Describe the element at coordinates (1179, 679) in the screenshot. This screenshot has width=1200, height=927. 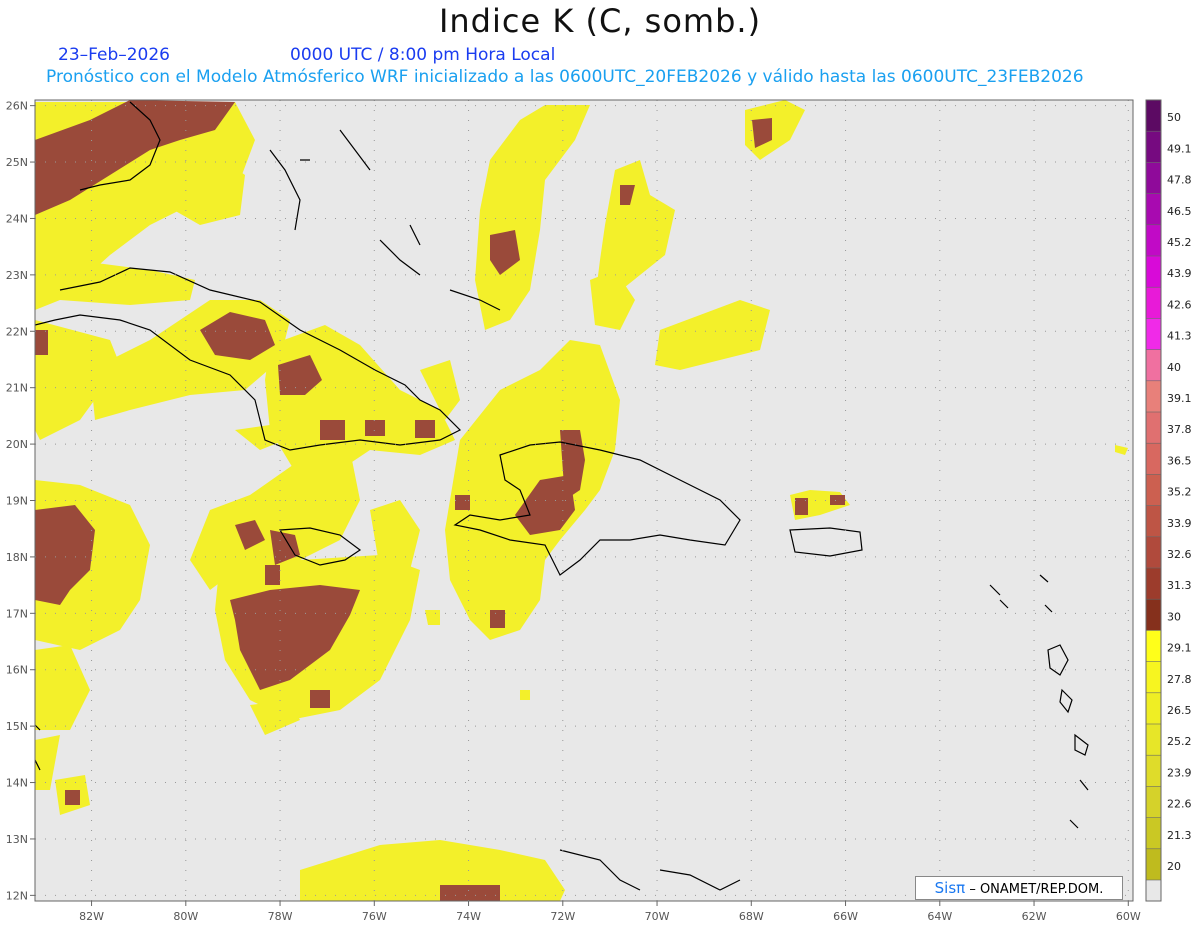
I see `colorbar-label: 27.8` at that location.